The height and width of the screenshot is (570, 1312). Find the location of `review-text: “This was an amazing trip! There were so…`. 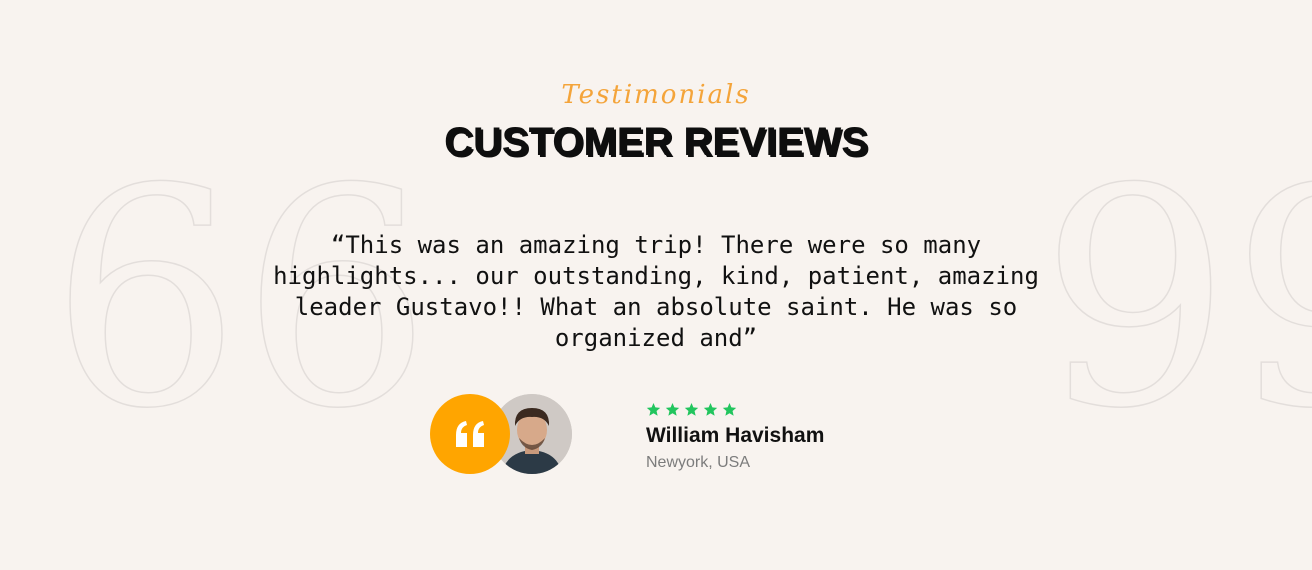

review-text: “This was an amazing trip! There were so… is located at coordinates (656, 291).